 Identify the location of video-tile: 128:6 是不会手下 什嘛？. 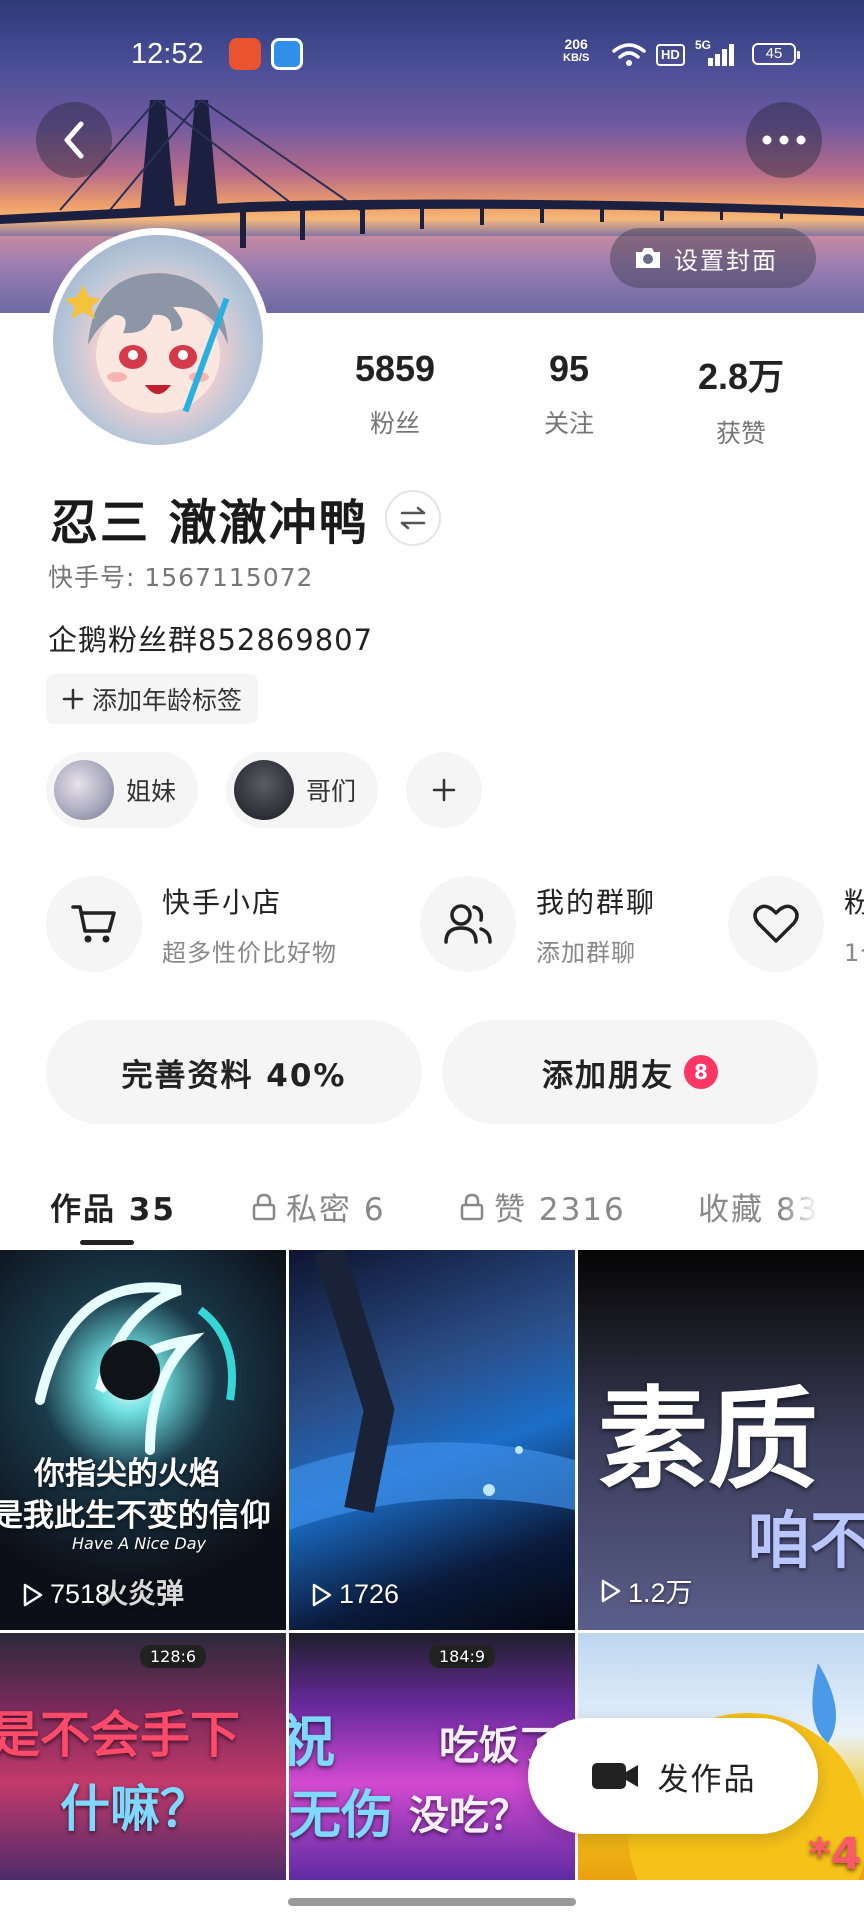
(143, 1756).